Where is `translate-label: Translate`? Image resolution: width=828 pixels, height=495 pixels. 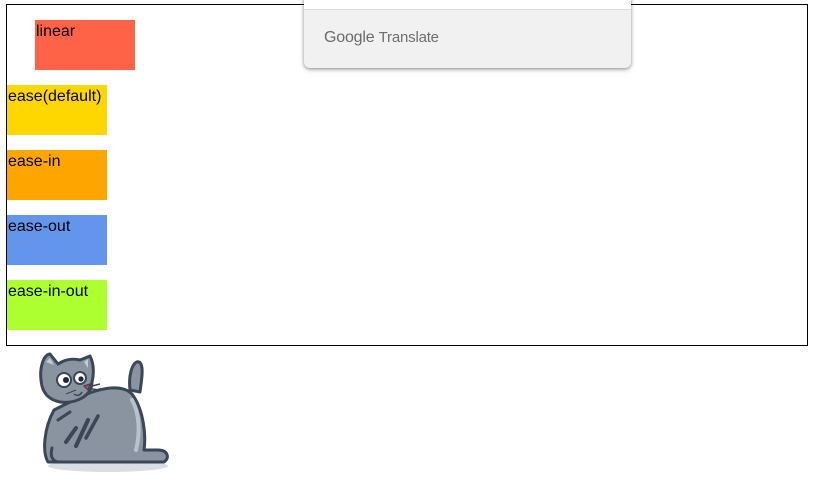 translate-label: Translate is located at coordinates (408, 37).